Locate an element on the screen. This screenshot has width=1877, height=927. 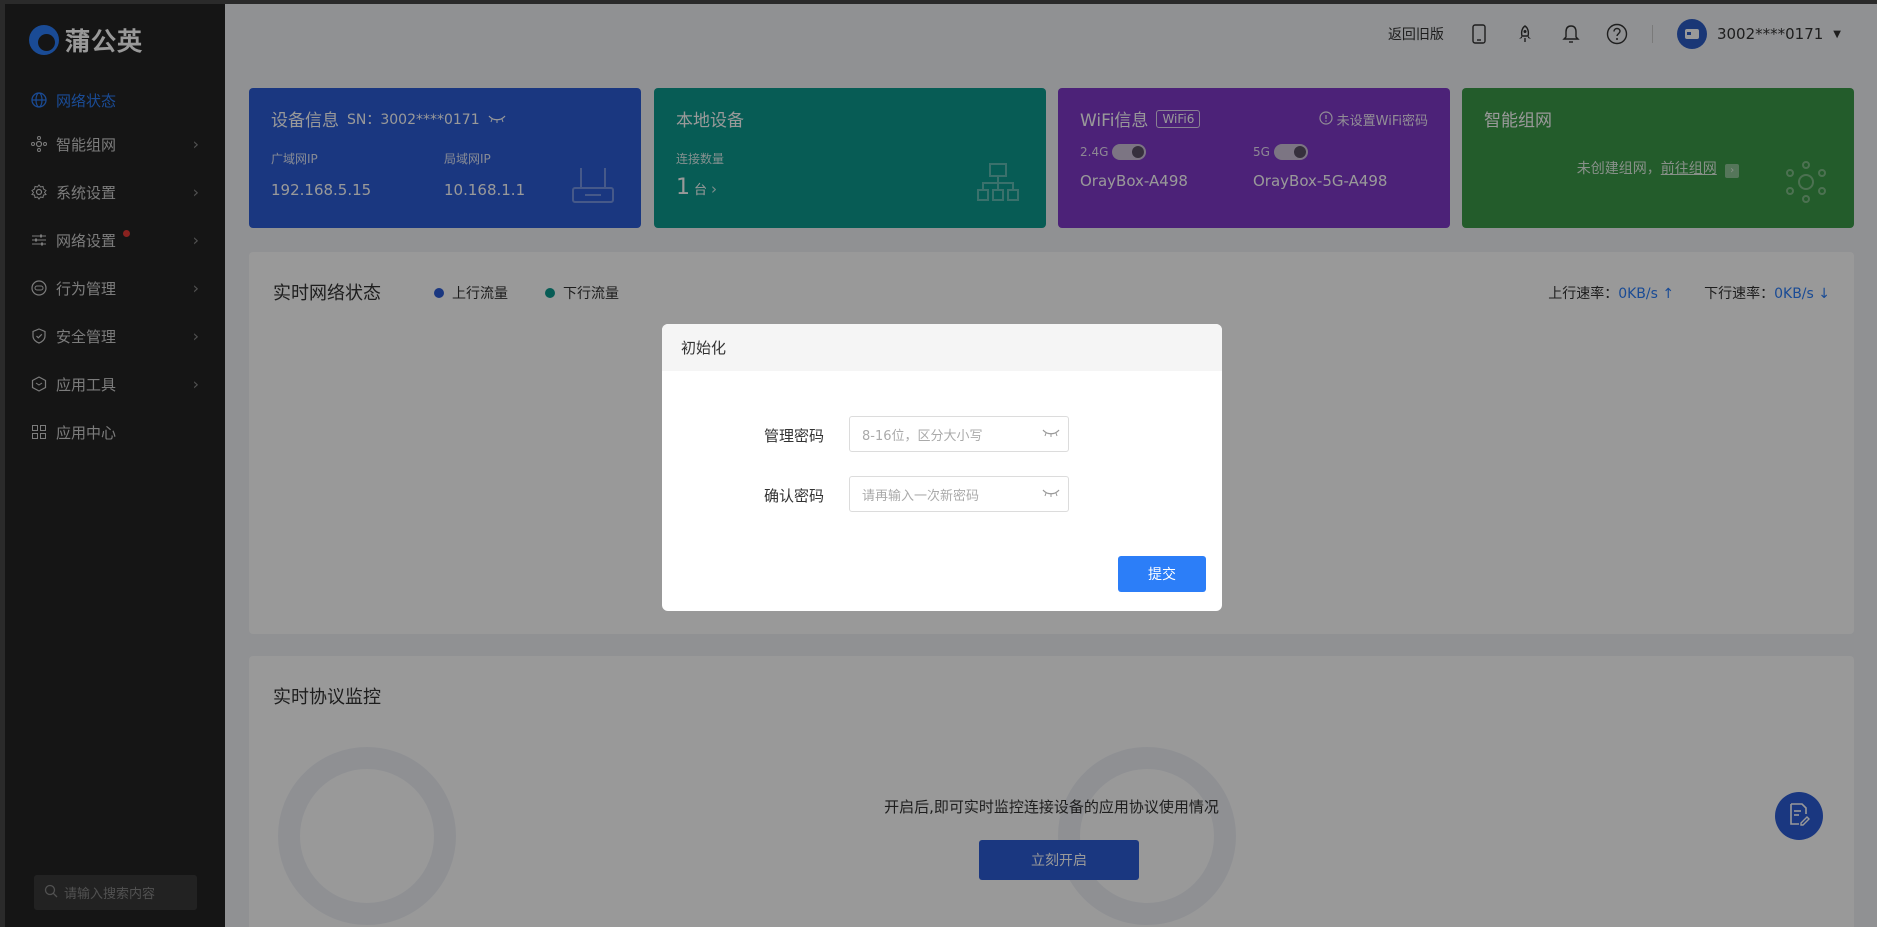
field-label: 管理密码 is located at coordinates (793, 436).